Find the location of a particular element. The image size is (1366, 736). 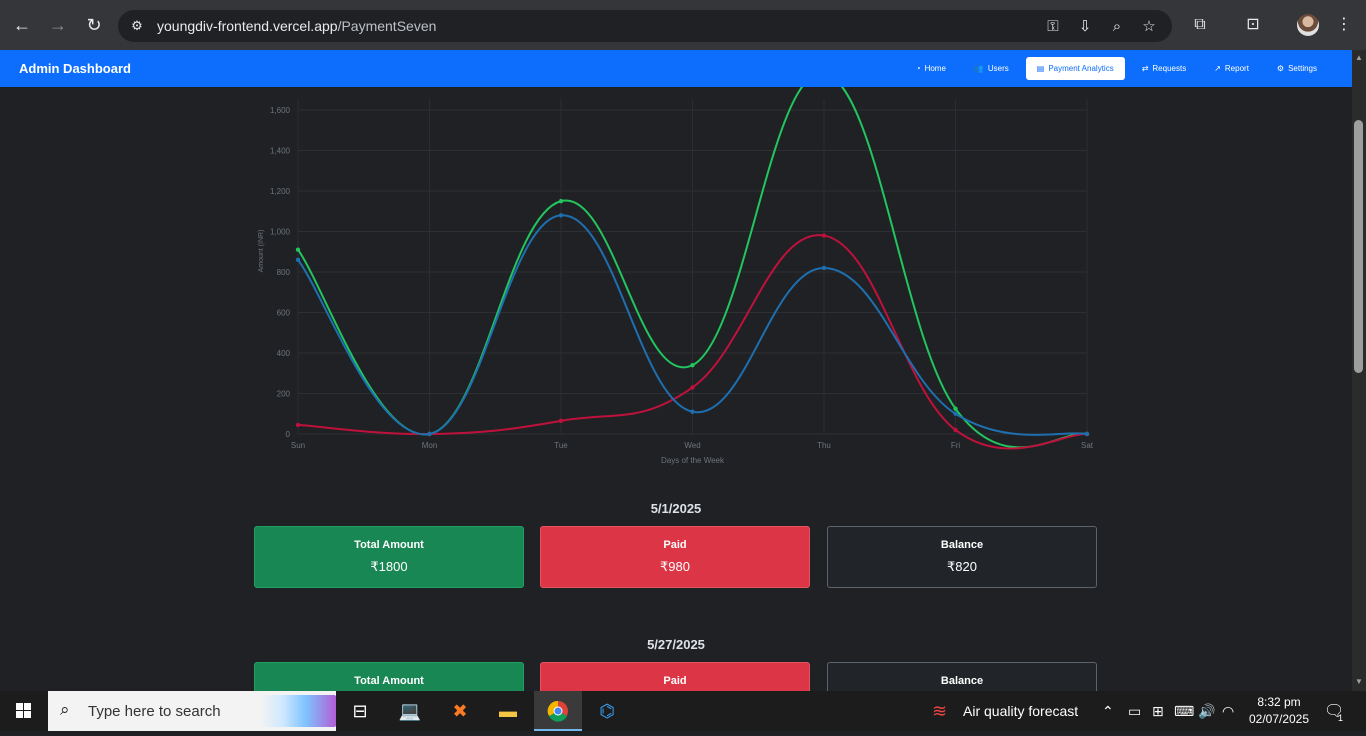

nav-link-users: 👥 Users is located at coordinates (991, 68).